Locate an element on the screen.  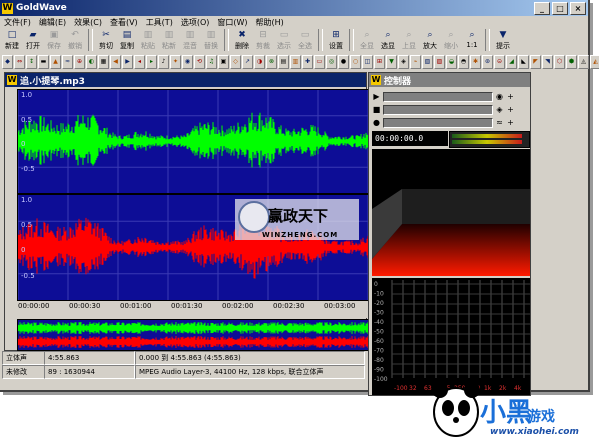
menu-window: 窗口(W) is located at coordinates (232, 22).